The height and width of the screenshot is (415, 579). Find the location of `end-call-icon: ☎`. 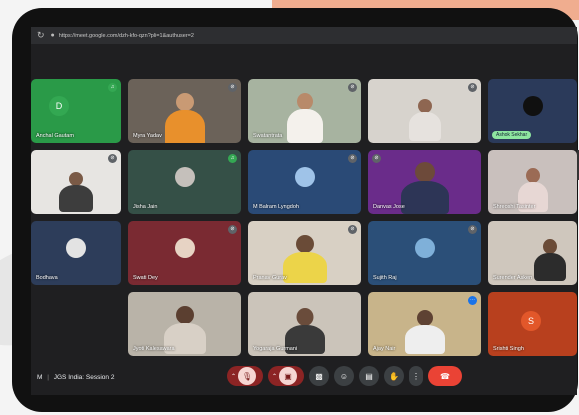

end-call-icon: ☎ is located at coordinates (445, 376).